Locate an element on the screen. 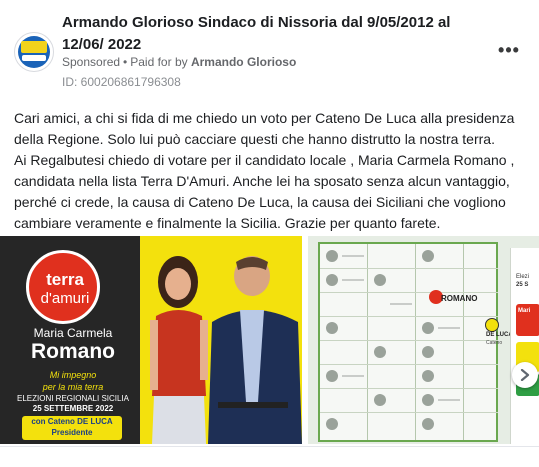  badge-text: con Cateno DE LUCA is located at coordinates (72, 421).